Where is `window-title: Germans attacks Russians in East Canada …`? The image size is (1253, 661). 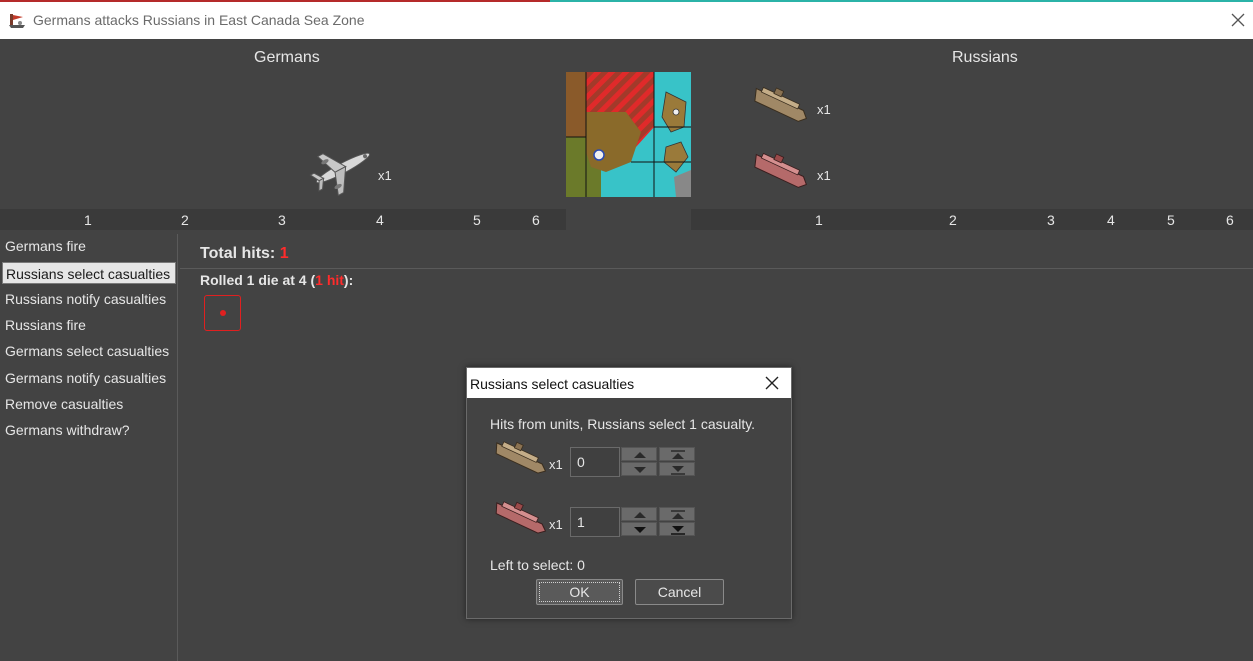
window-title: Germans attacks Russians in East Canada … is located at coordinates (199, 20).